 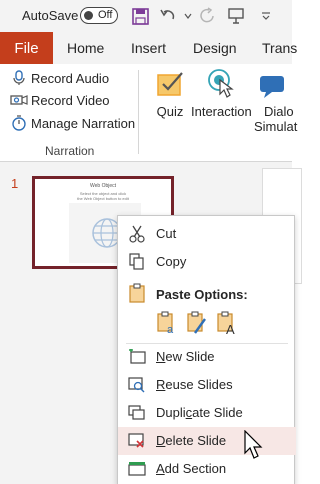 What do you see at coordinates (276, 126) in the screenshot?
I see `dialog-simulation-label-2: Simulat` at bounding box center [276, 126].